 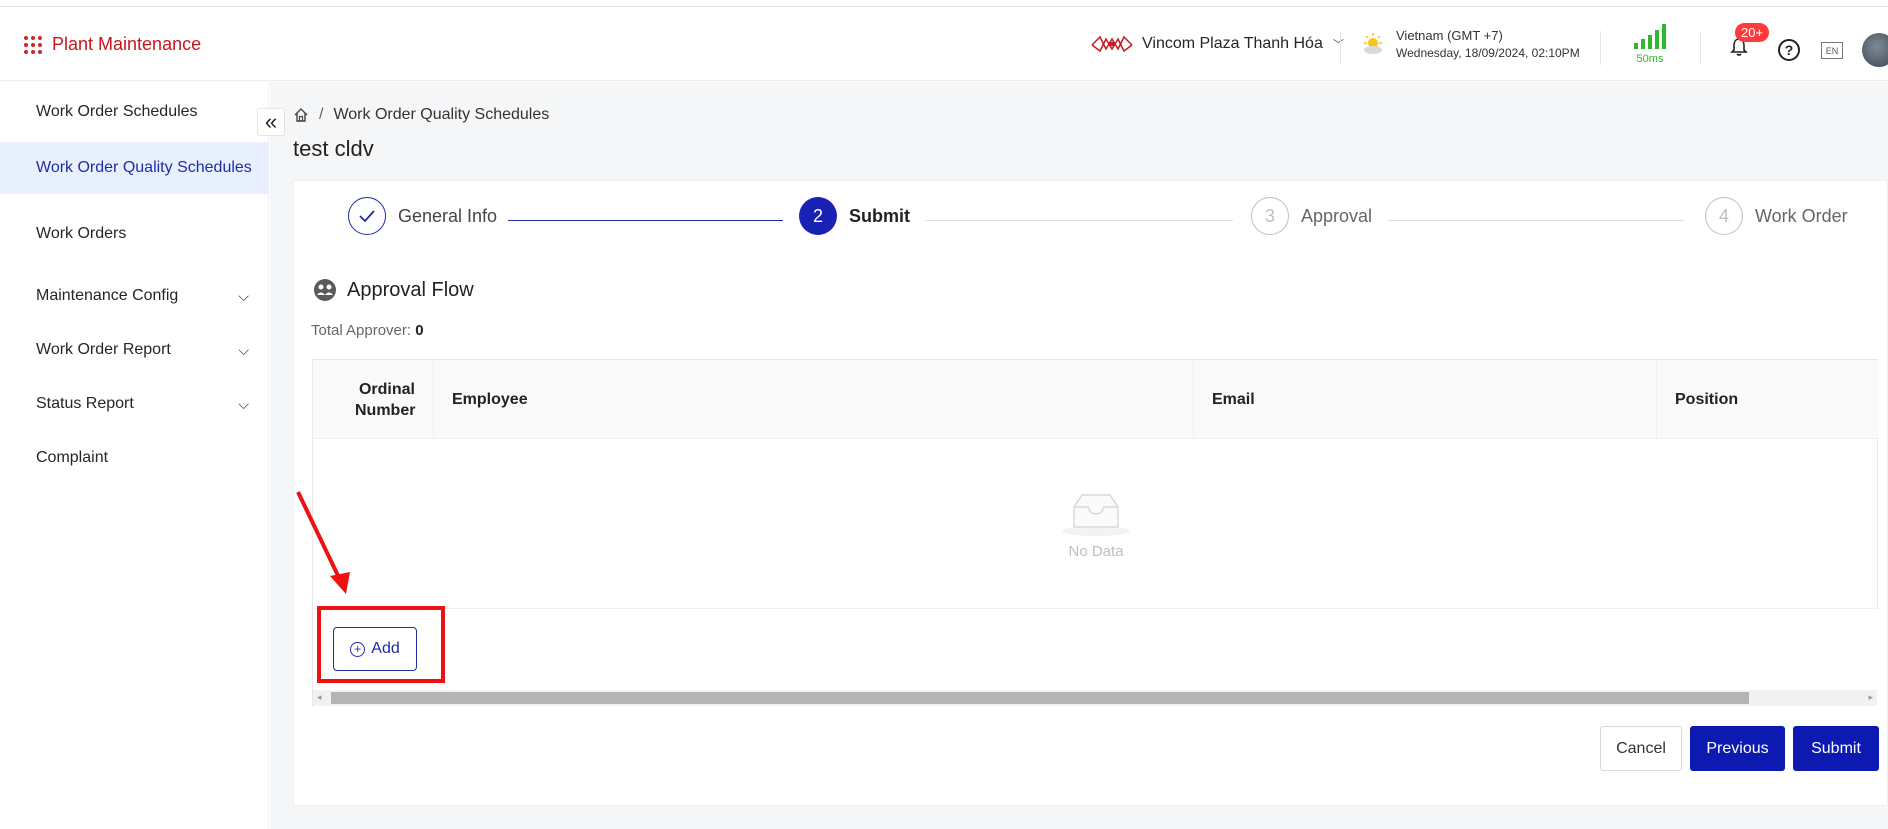 I want to click on total-approver: Total Approver: 0, so click(x=367, y=330).